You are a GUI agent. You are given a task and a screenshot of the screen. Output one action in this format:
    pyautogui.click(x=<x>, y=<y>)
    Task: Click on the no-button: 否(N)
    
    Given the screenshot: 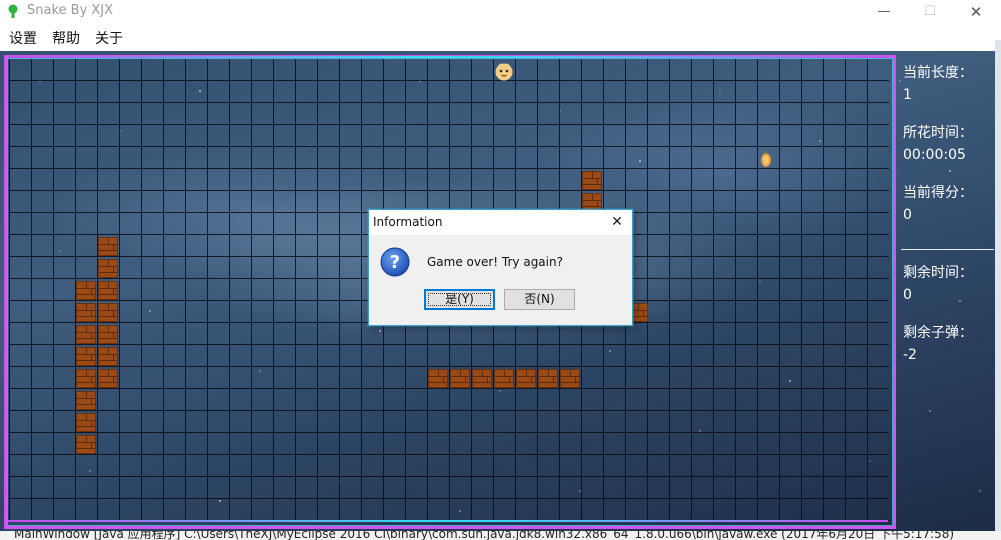 What is the action you would take?
    pyautogui.click(x=539, y=299)
    